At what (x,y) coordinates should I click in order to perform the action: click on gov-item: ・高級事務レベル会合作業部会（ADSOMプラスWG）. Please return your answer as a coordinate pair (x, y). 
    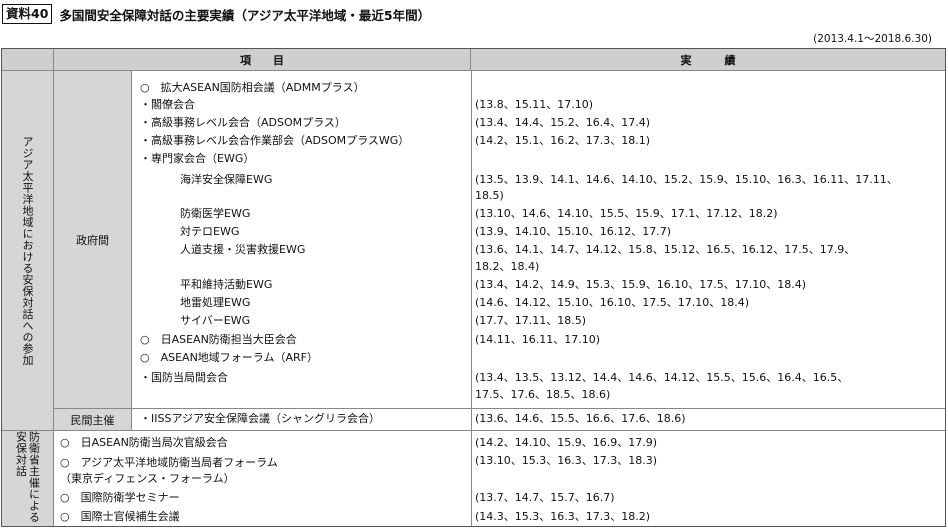
    Looking at the image, I should click on (275, 140).